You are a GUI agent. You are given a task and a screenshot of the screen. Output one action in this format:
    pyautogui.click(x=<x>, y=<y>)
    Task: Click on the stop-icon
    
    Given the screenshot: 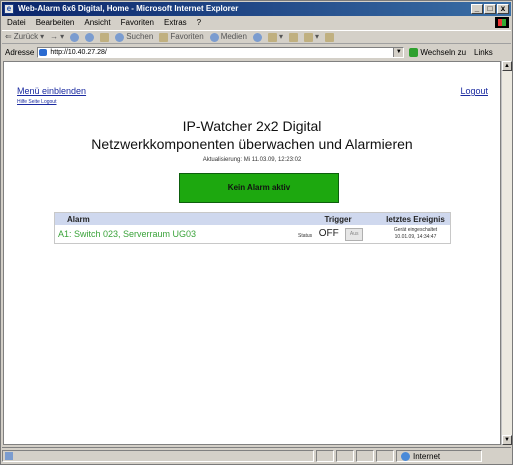 What is the action you would take?
    pyautogui.click(x=75, y=37)
    